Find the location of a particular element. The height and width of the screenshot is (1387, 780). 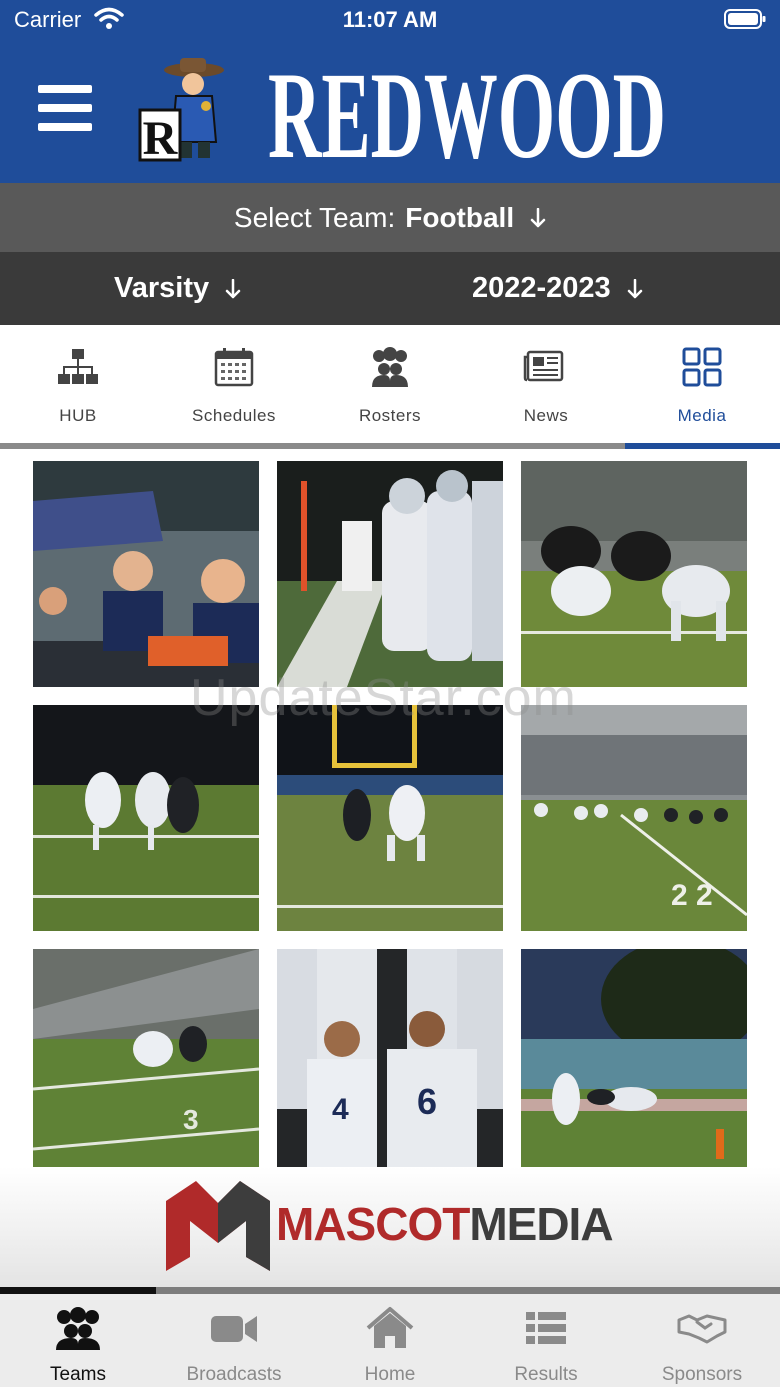

calendar-icon is located at coordinates (234, 367).